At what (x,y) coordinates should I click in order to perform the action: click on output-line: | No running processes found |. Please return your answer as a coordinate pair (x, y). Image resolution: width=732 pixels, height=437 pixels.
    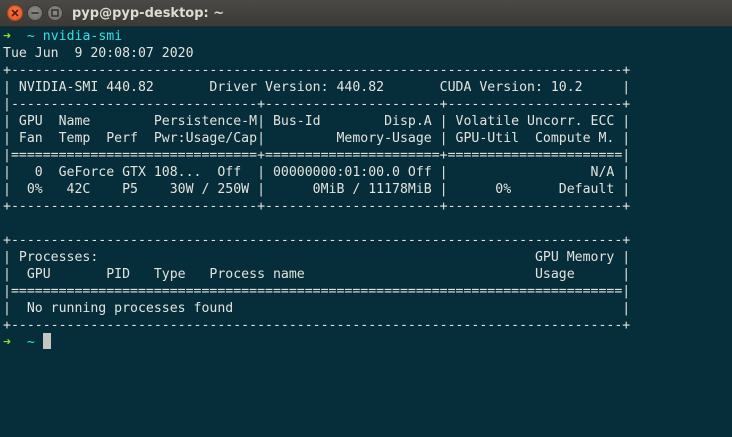
    Looking at the image, I should click on (317, 308).